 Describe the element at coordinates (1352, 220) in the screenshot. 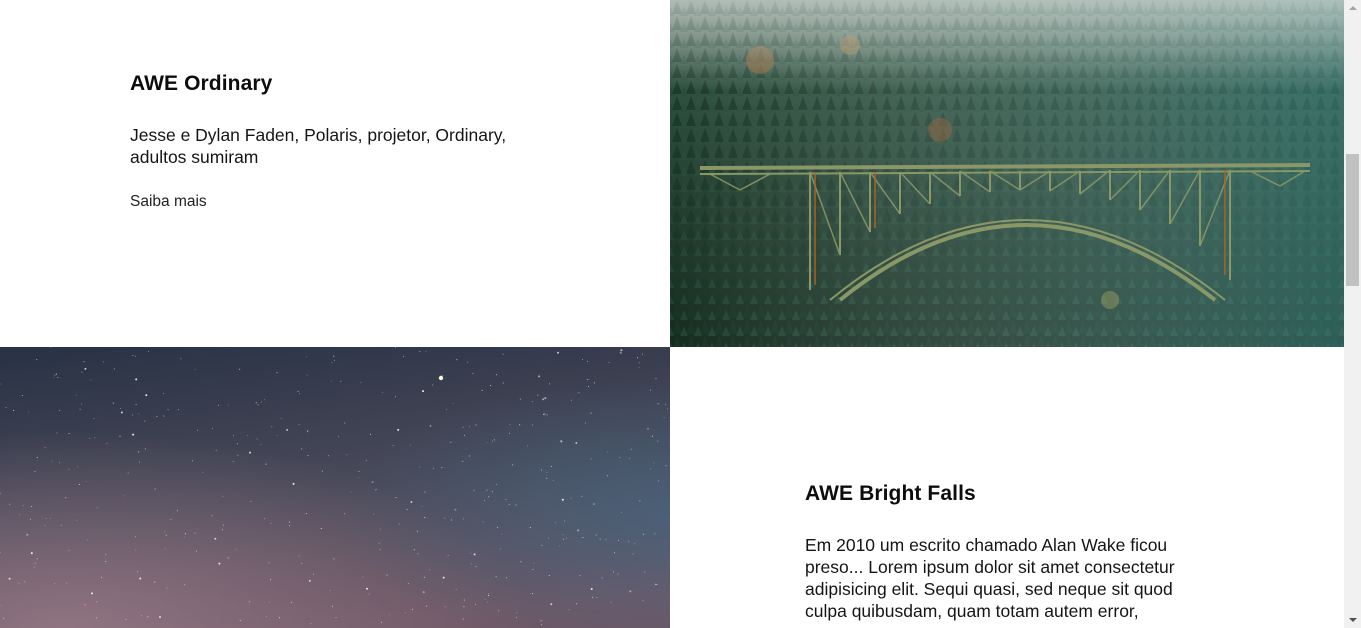

I see `scrollbar-thumb` at that location.